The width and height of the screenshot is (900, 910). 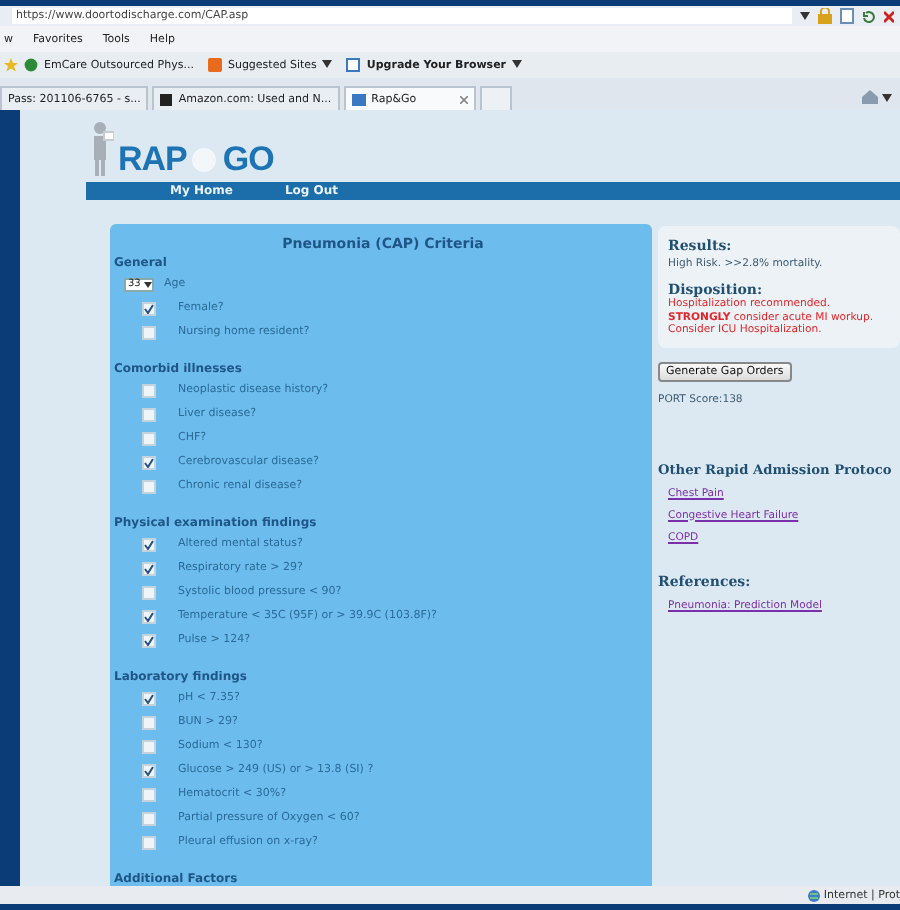 I want to click on square-icon, so click(x=214, y=65).